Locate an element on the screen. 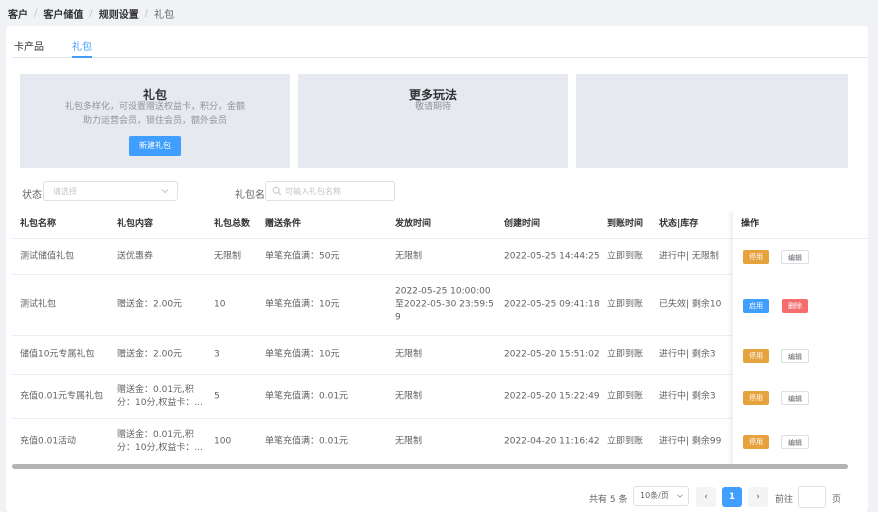  cell-status-stock: 进行中| 剩余99 is located at coordinates (690, 441).